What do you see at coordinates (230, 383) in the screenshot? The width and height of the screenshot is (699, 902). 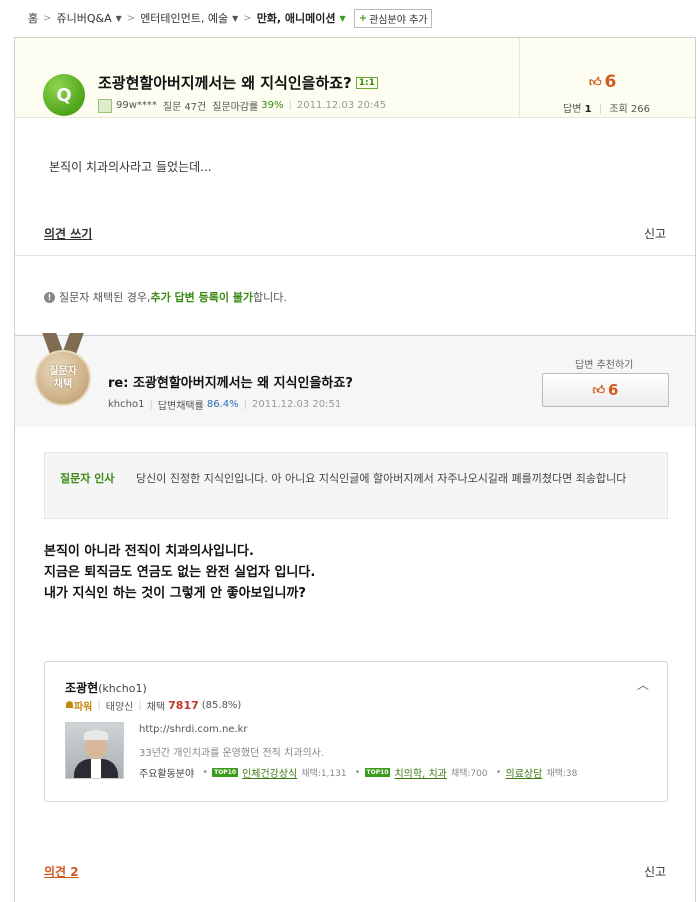 I see `answer-title: re: 조광현할아버지께서는 왜 지식인을하죠?` at bounding box center [230, 383].